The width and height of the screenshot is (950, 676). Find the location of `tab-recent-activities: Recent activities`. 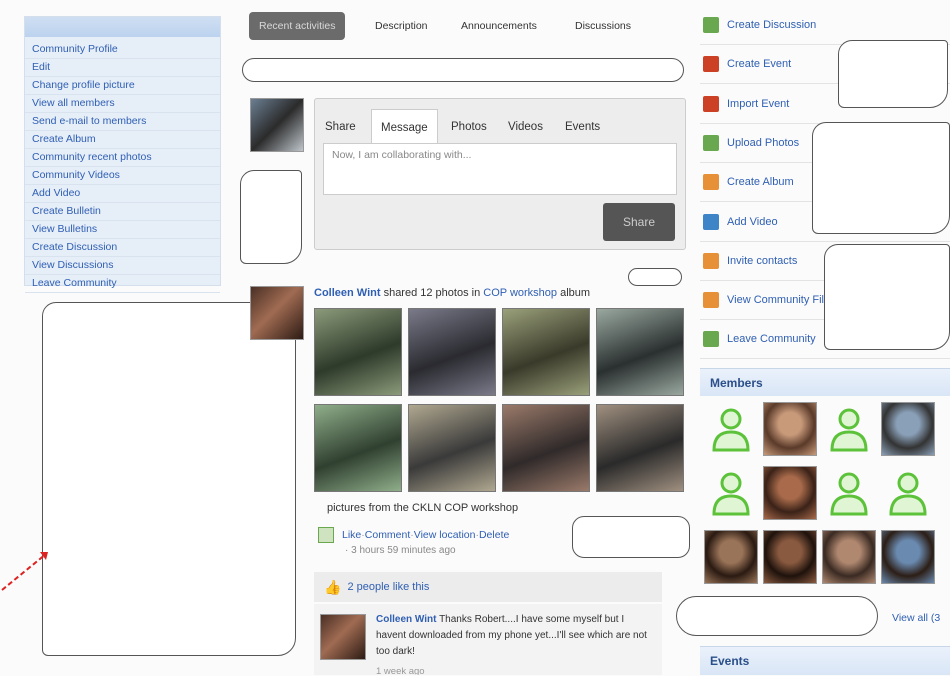

tab-recent-activities: Recent activities is located at coordinates (297, 26).